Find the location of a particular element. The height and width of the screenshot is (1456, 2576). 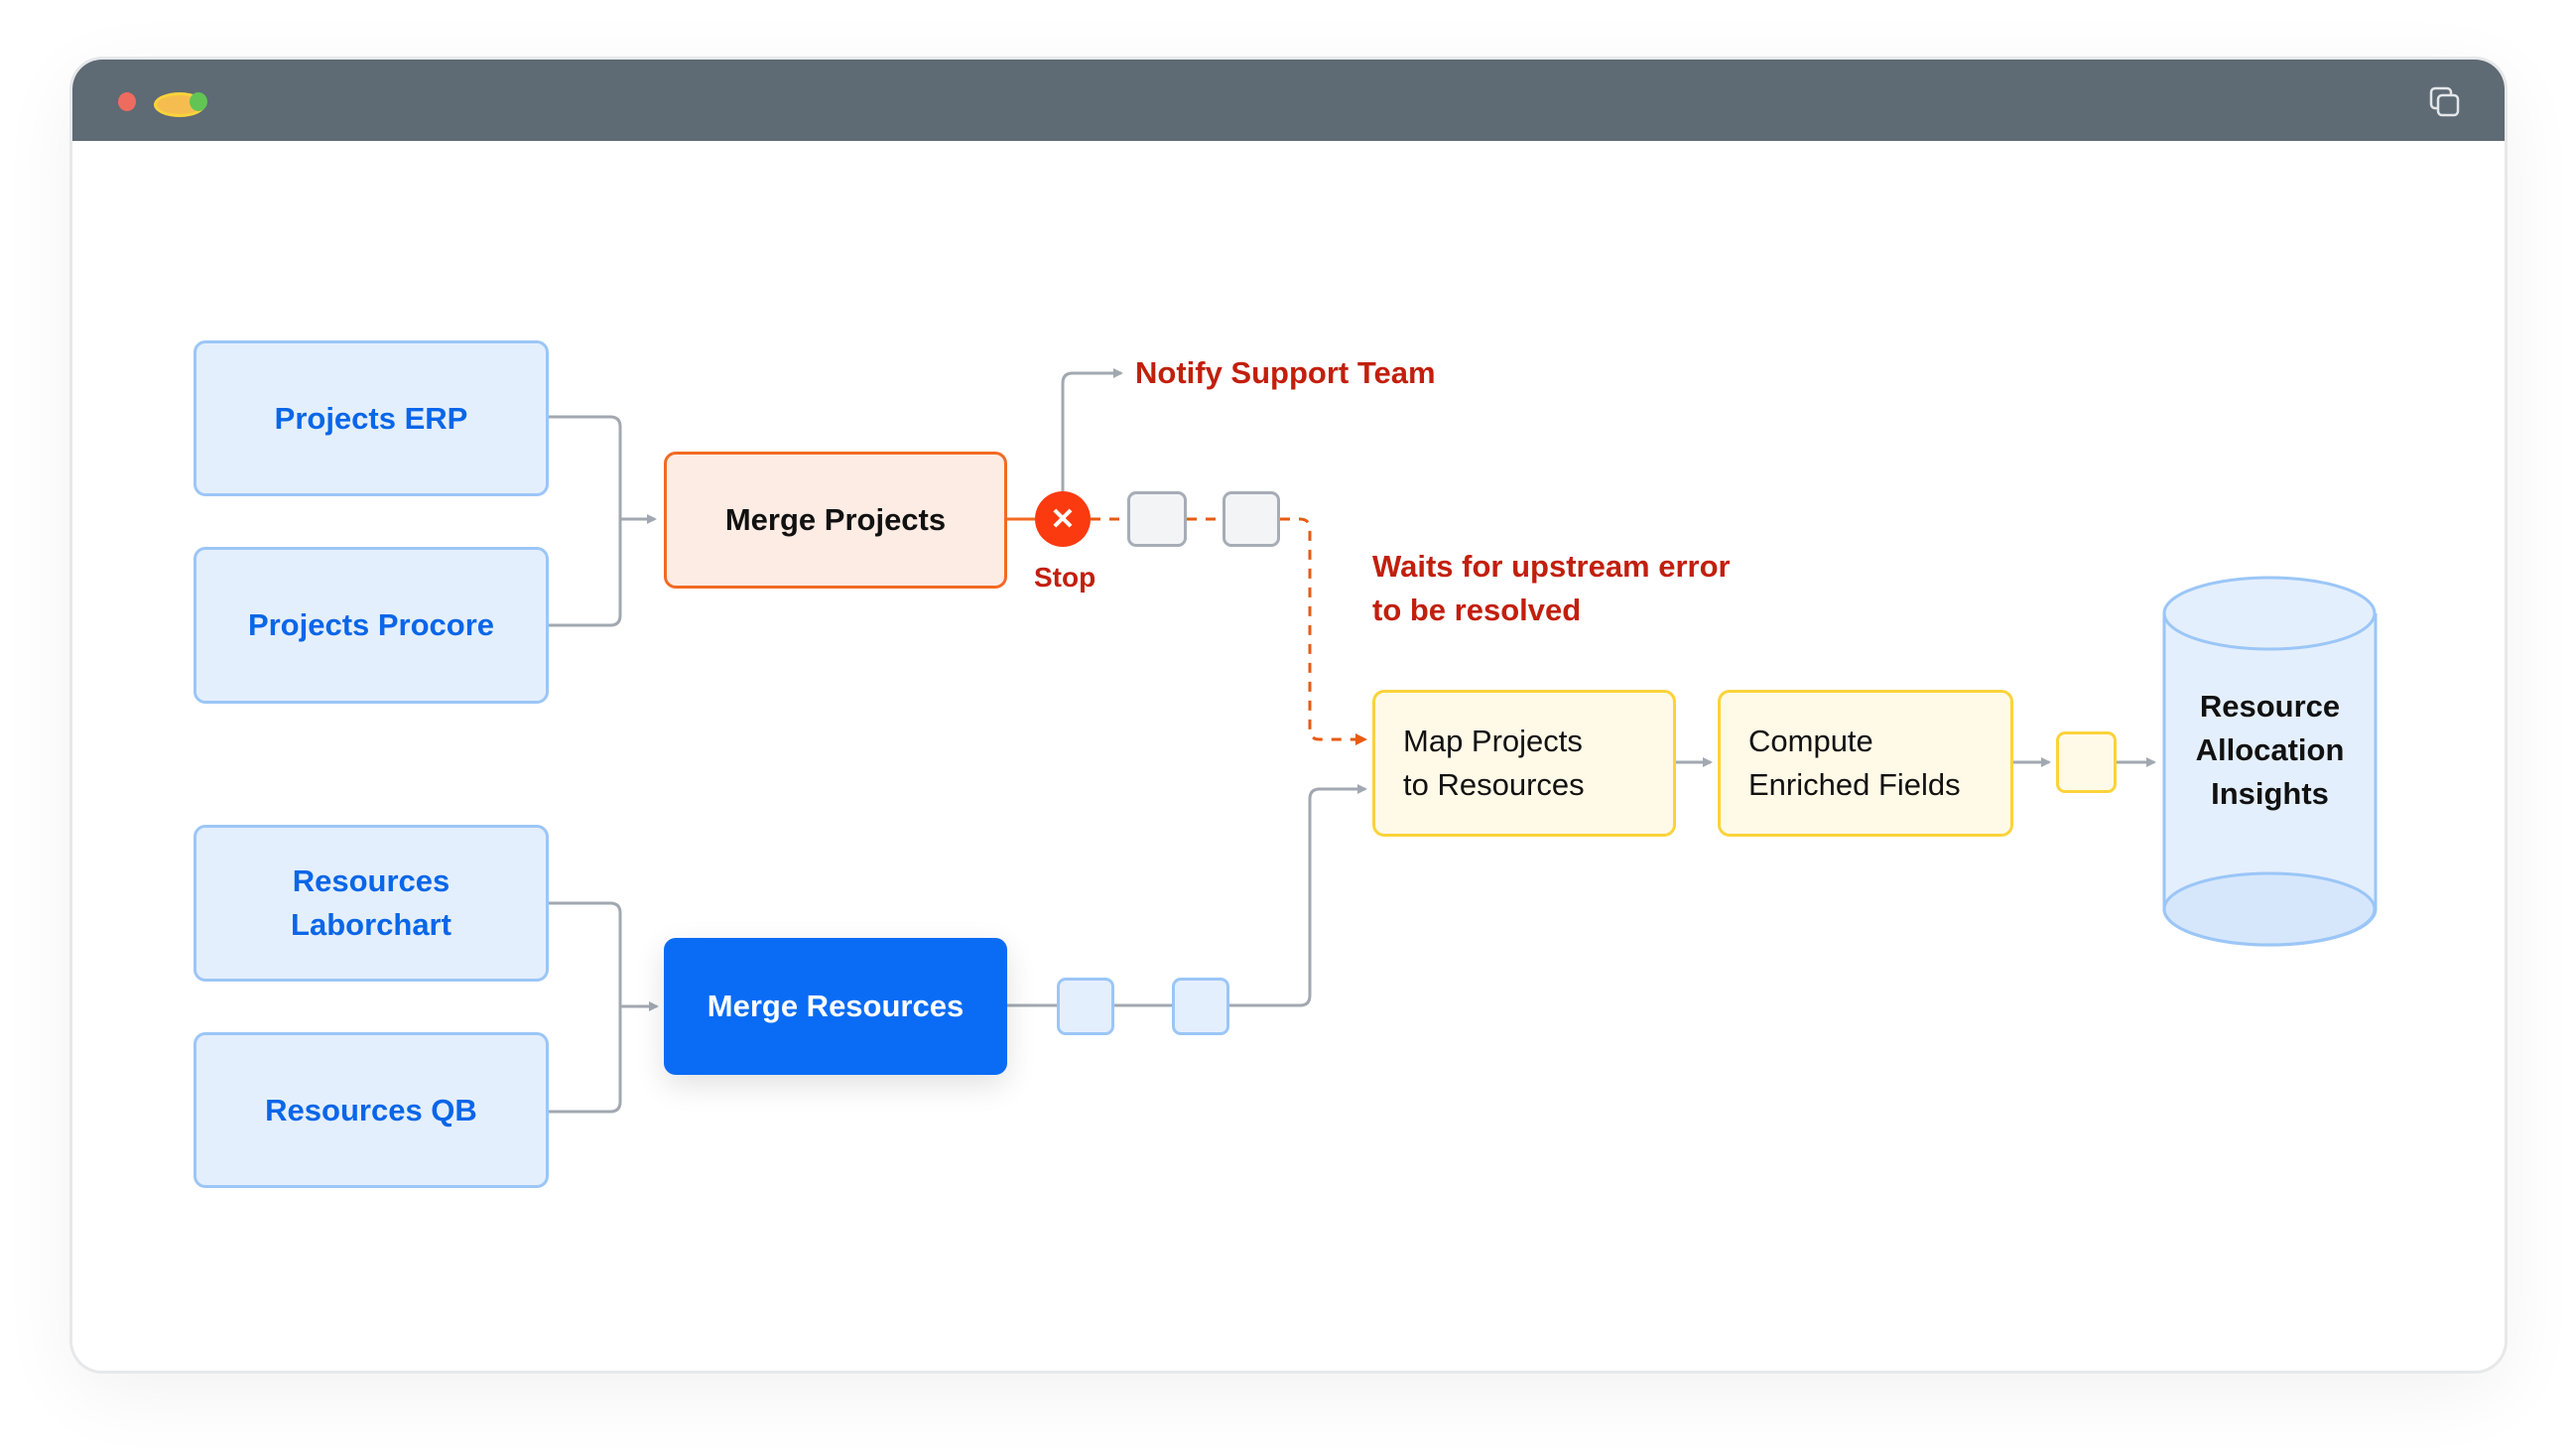

source-projects-procore: Projects Procore is located at coordinates (371, 625).